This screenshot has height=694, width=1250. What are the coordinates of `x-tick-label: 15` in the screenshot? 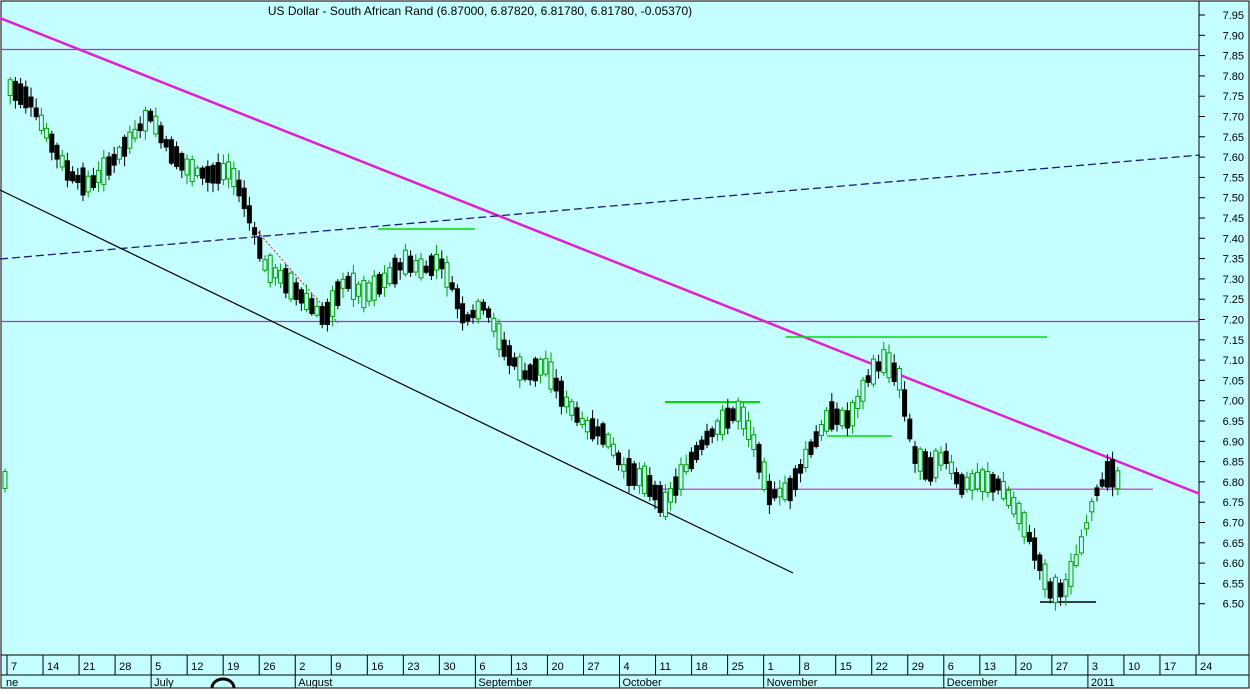 It's located at (846, 667).